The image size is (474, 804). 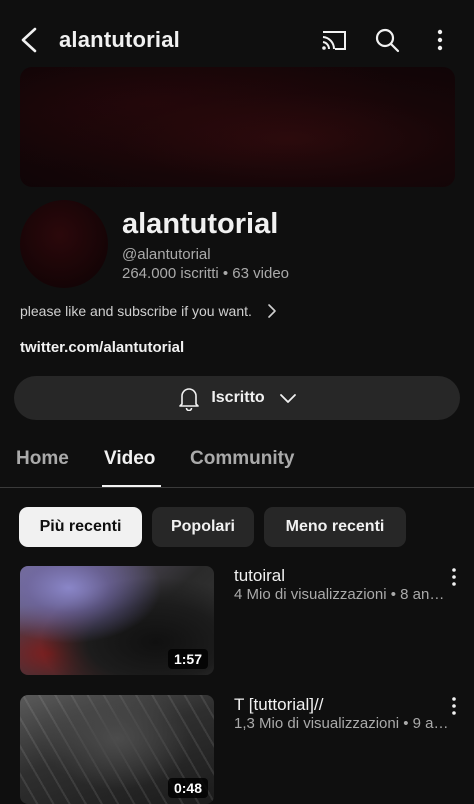 I want to click on chip-popular: Popolari, so click(x=203, y=527).